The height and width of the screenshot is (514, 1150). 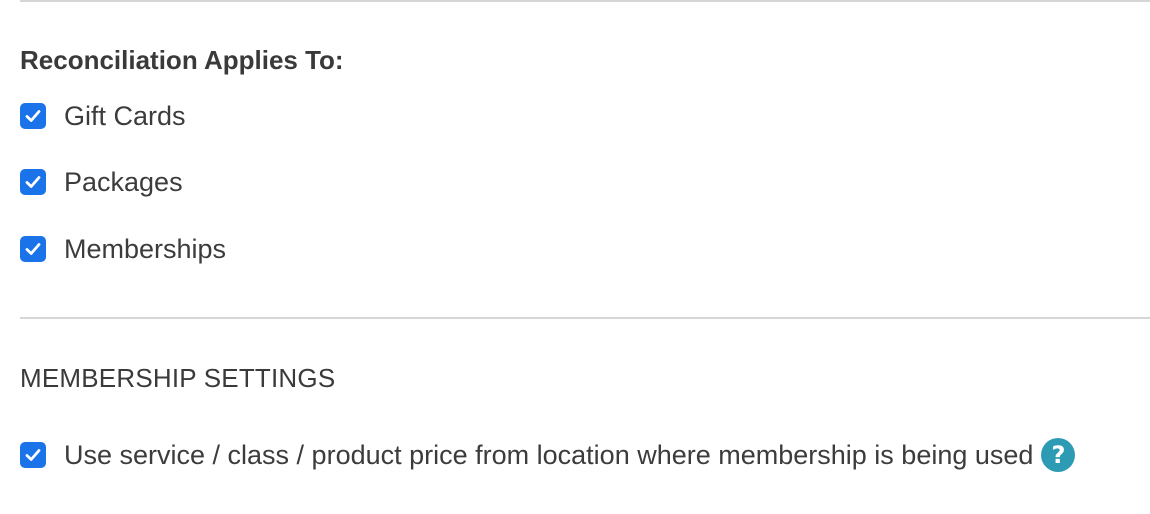 I want to click on packages-option: Packages, so click(x=101, y=182).